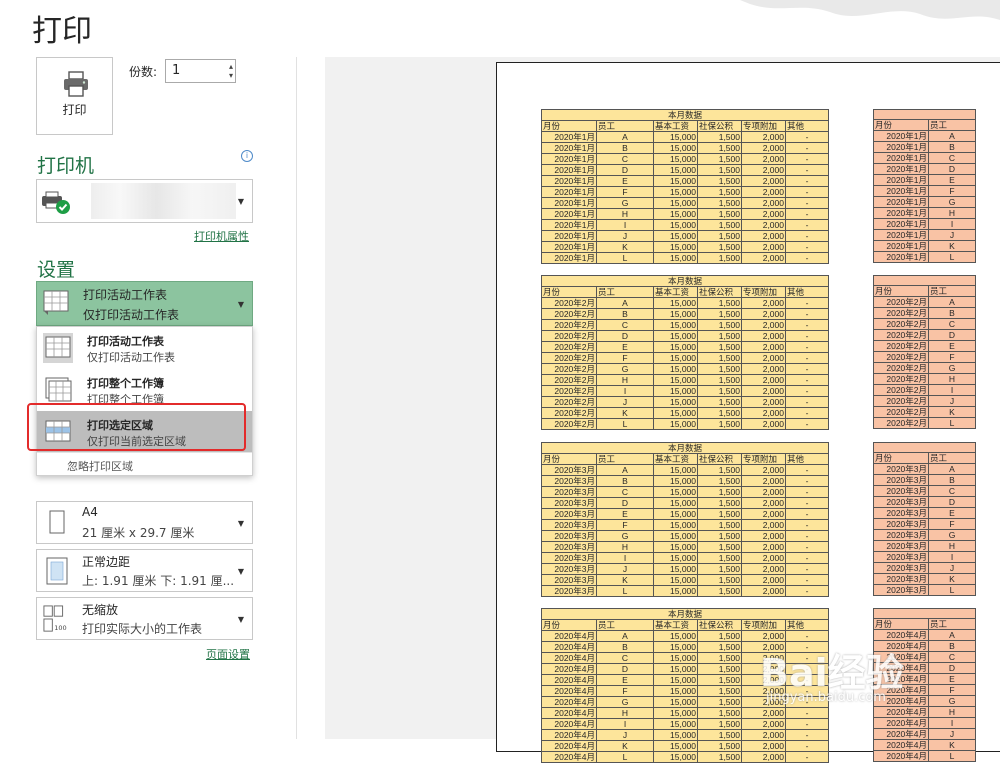  What do you see at coordinates (74, 96) in the screenshot?
I see `print-button: 打印` at bounding box center [74, 96].